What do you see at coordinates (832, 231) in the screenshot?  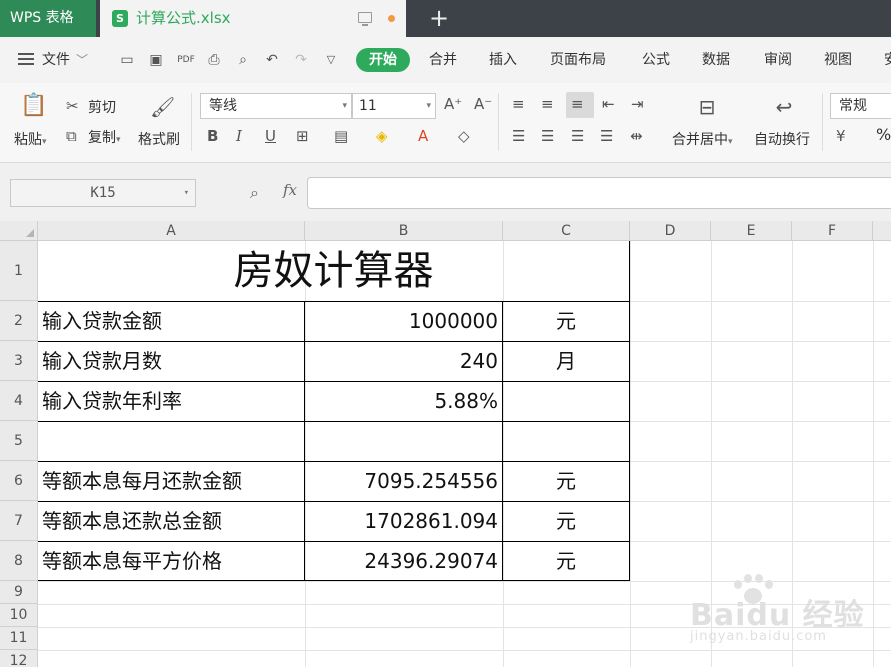 I see `column-header-f: F` at bounding box center [832, 231].